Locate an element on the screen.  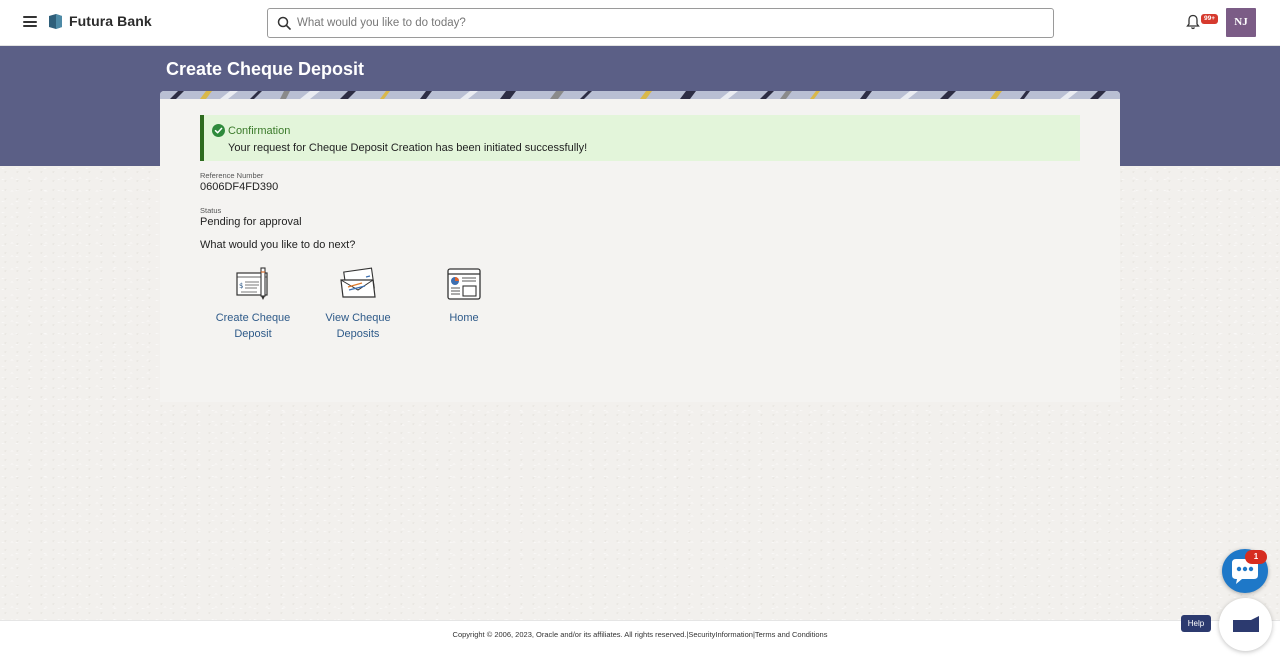
help-widget is located at coordinates (1245, 624).